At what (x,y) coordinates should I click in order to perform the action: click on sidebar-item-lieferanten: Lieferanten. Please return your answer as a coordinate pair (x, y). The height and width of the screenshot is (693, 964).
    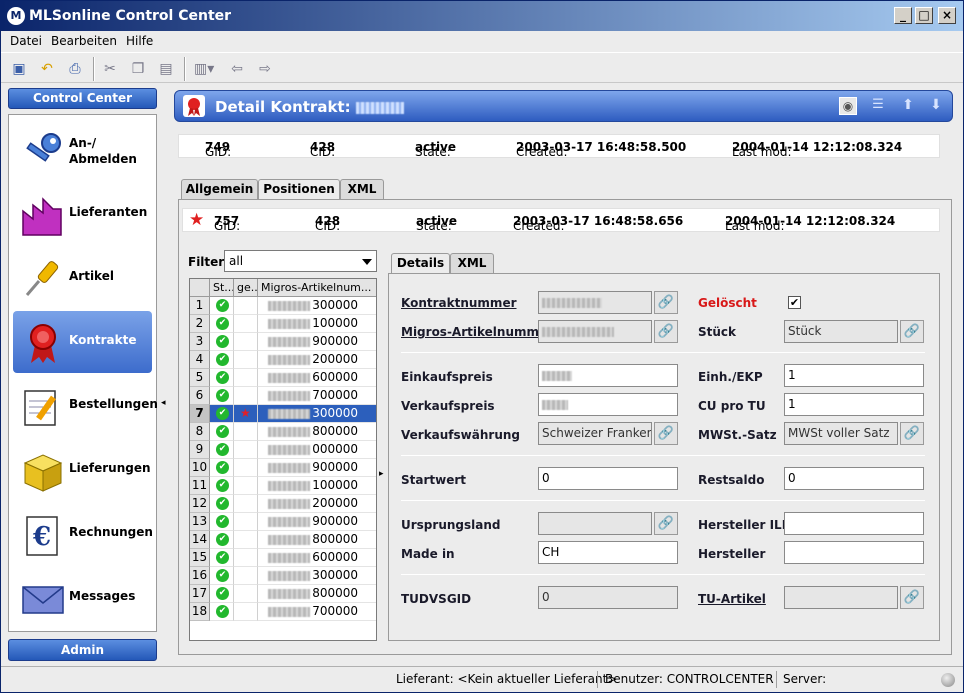
    Looking at the image, I should click on (82, 214).